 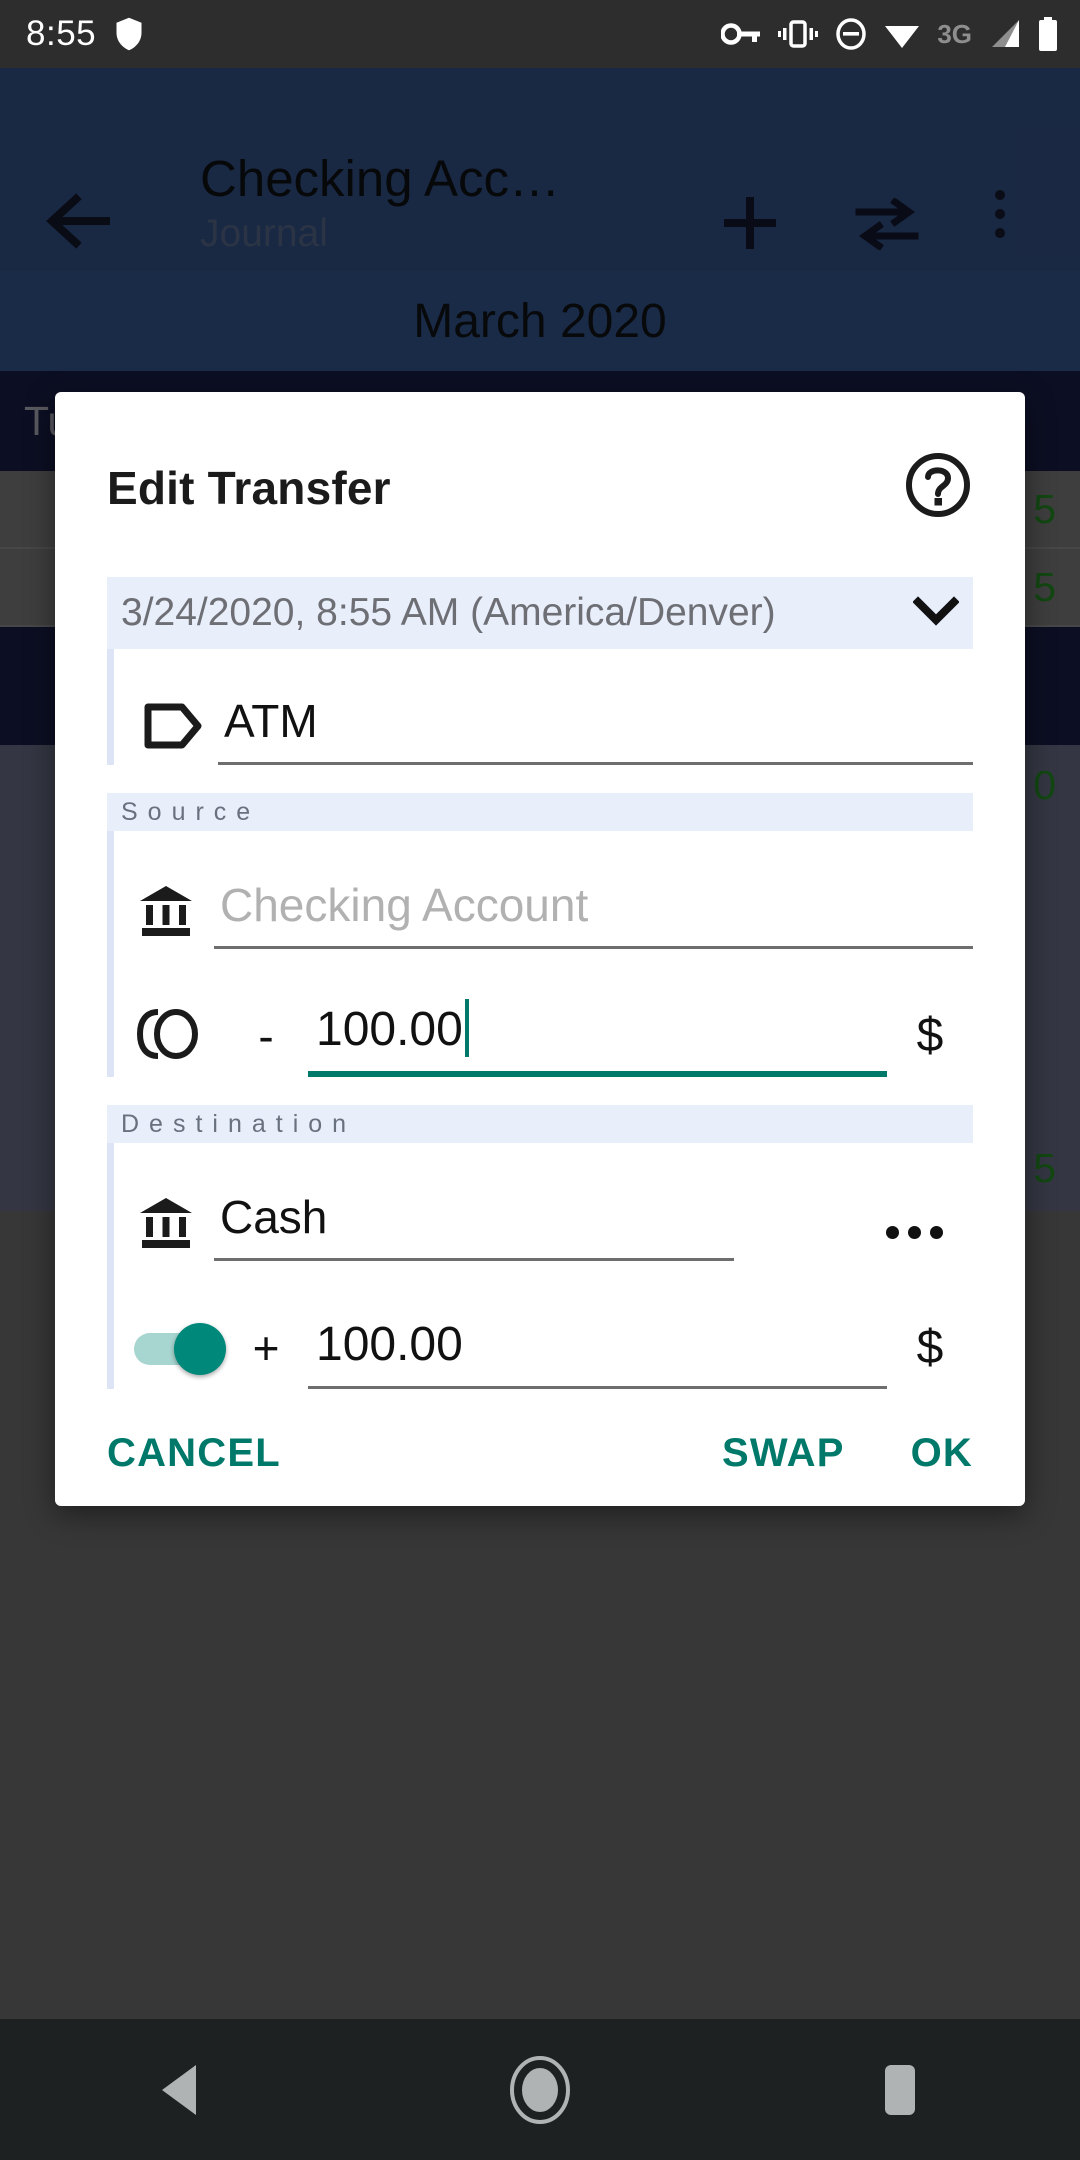 I want to click on nav-home-button, so click(x=540, y=2089).